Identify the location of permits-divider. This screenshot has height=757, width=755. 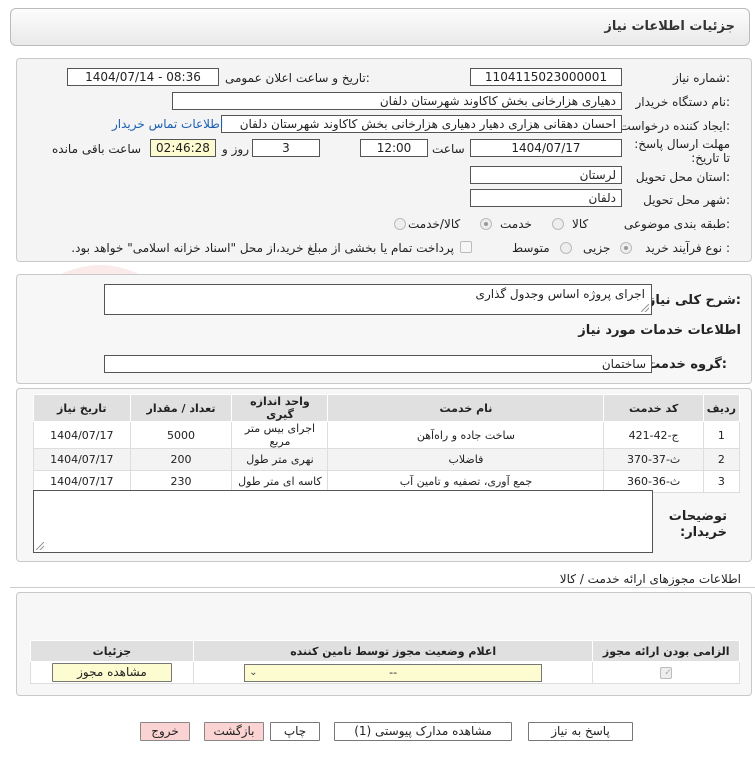
(382, 587).